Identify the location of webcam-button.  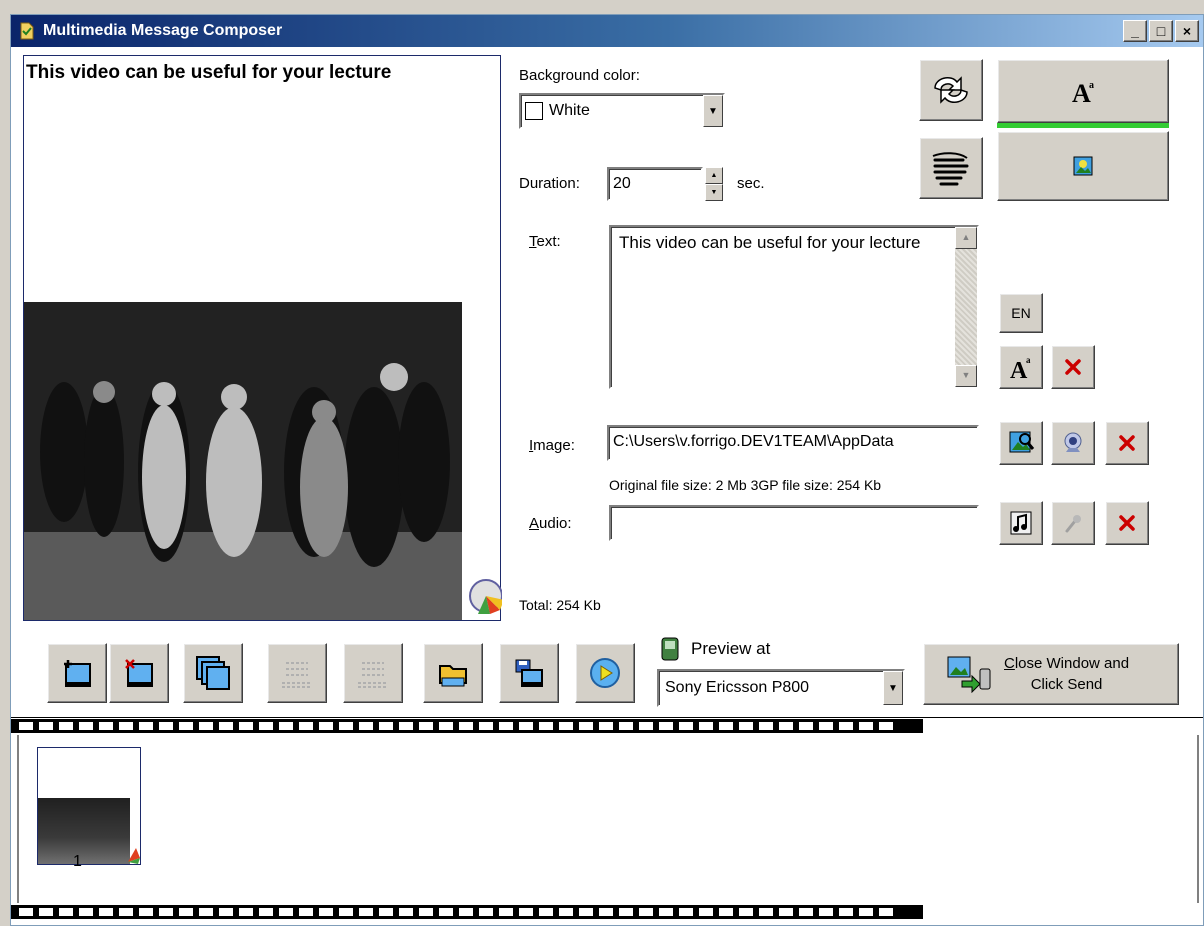
(1073, 443).